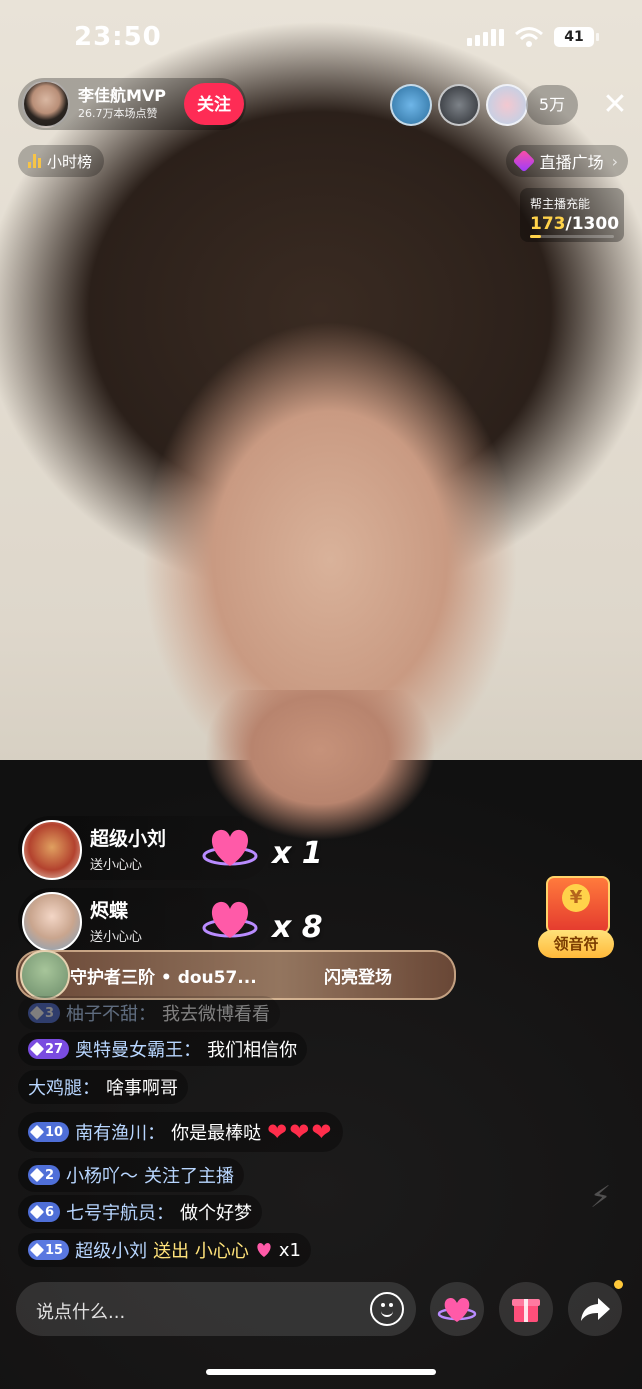 The width and height of the screenshot is (642, 1389). What do you see at coordinates (45, 975) in the screenshot?
I see `guard-avatar` at bounding box center [45, 975].